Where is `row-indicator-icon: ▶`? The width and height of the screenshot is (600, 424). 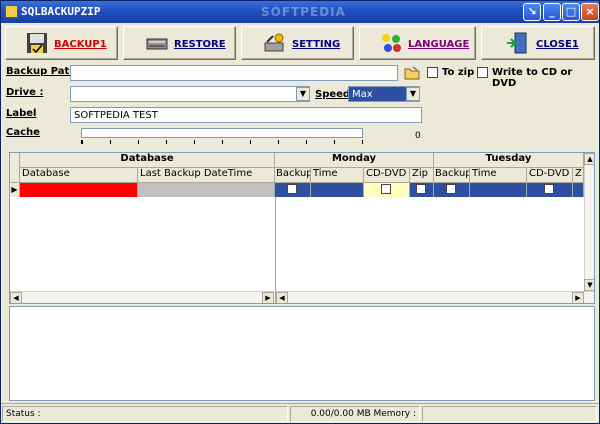 row-indicator-icon: ▶ is located at coordinates (15, 190).